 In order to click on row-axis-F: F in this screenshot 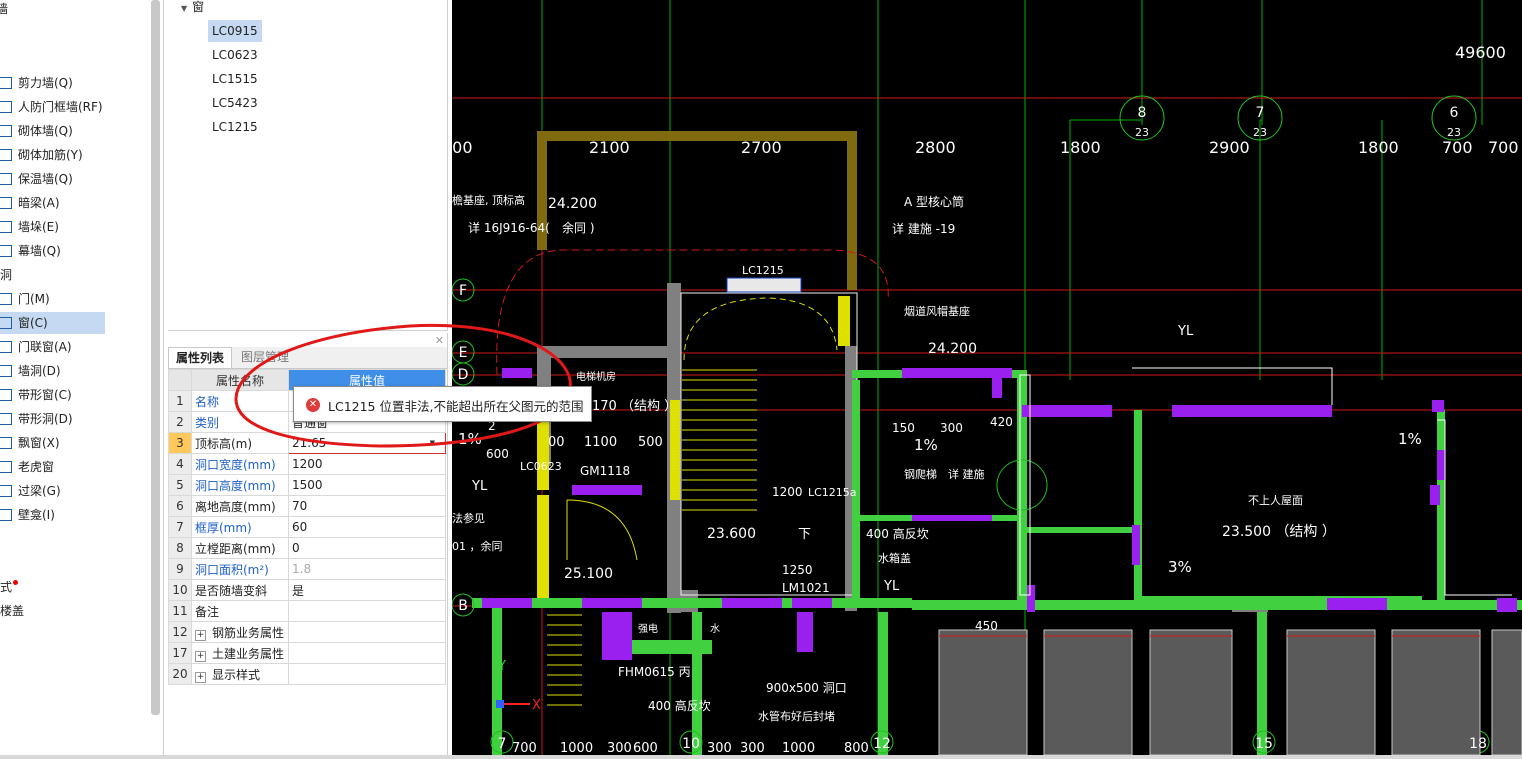, I will do `click(463, 291)`.